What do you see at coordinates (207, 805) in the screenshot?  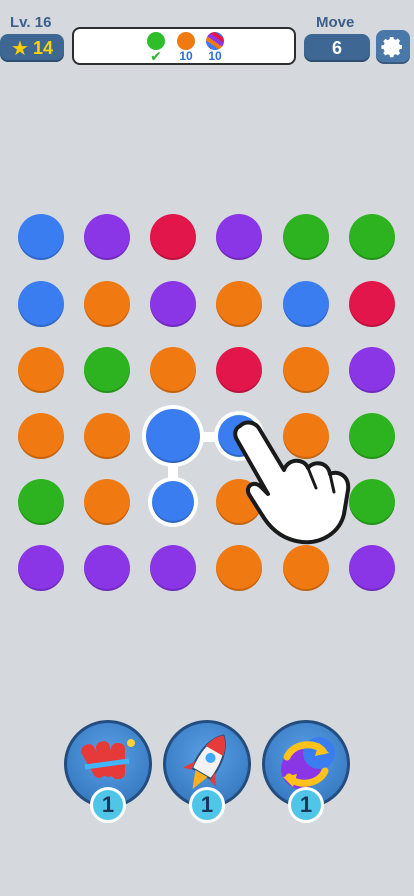 I see `rocket-count: 1` at bounding box center [207, 805].